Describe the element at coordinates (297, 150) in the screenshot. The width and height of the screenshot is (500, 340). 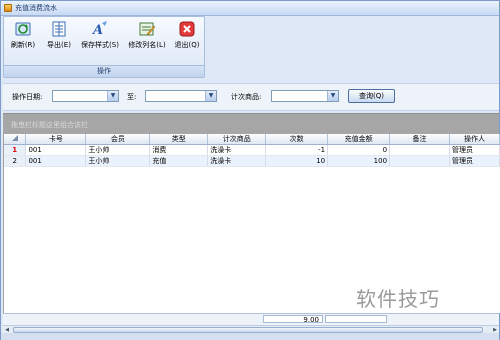
I see `cell-count: -1` at that location.